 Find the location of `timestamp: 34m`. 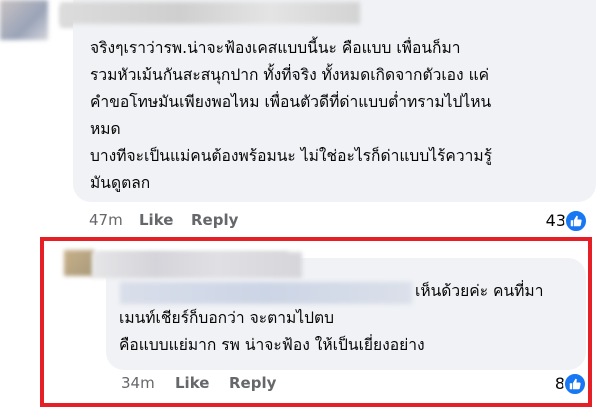

timestamp: 34m is located at coordinates (138, 383).